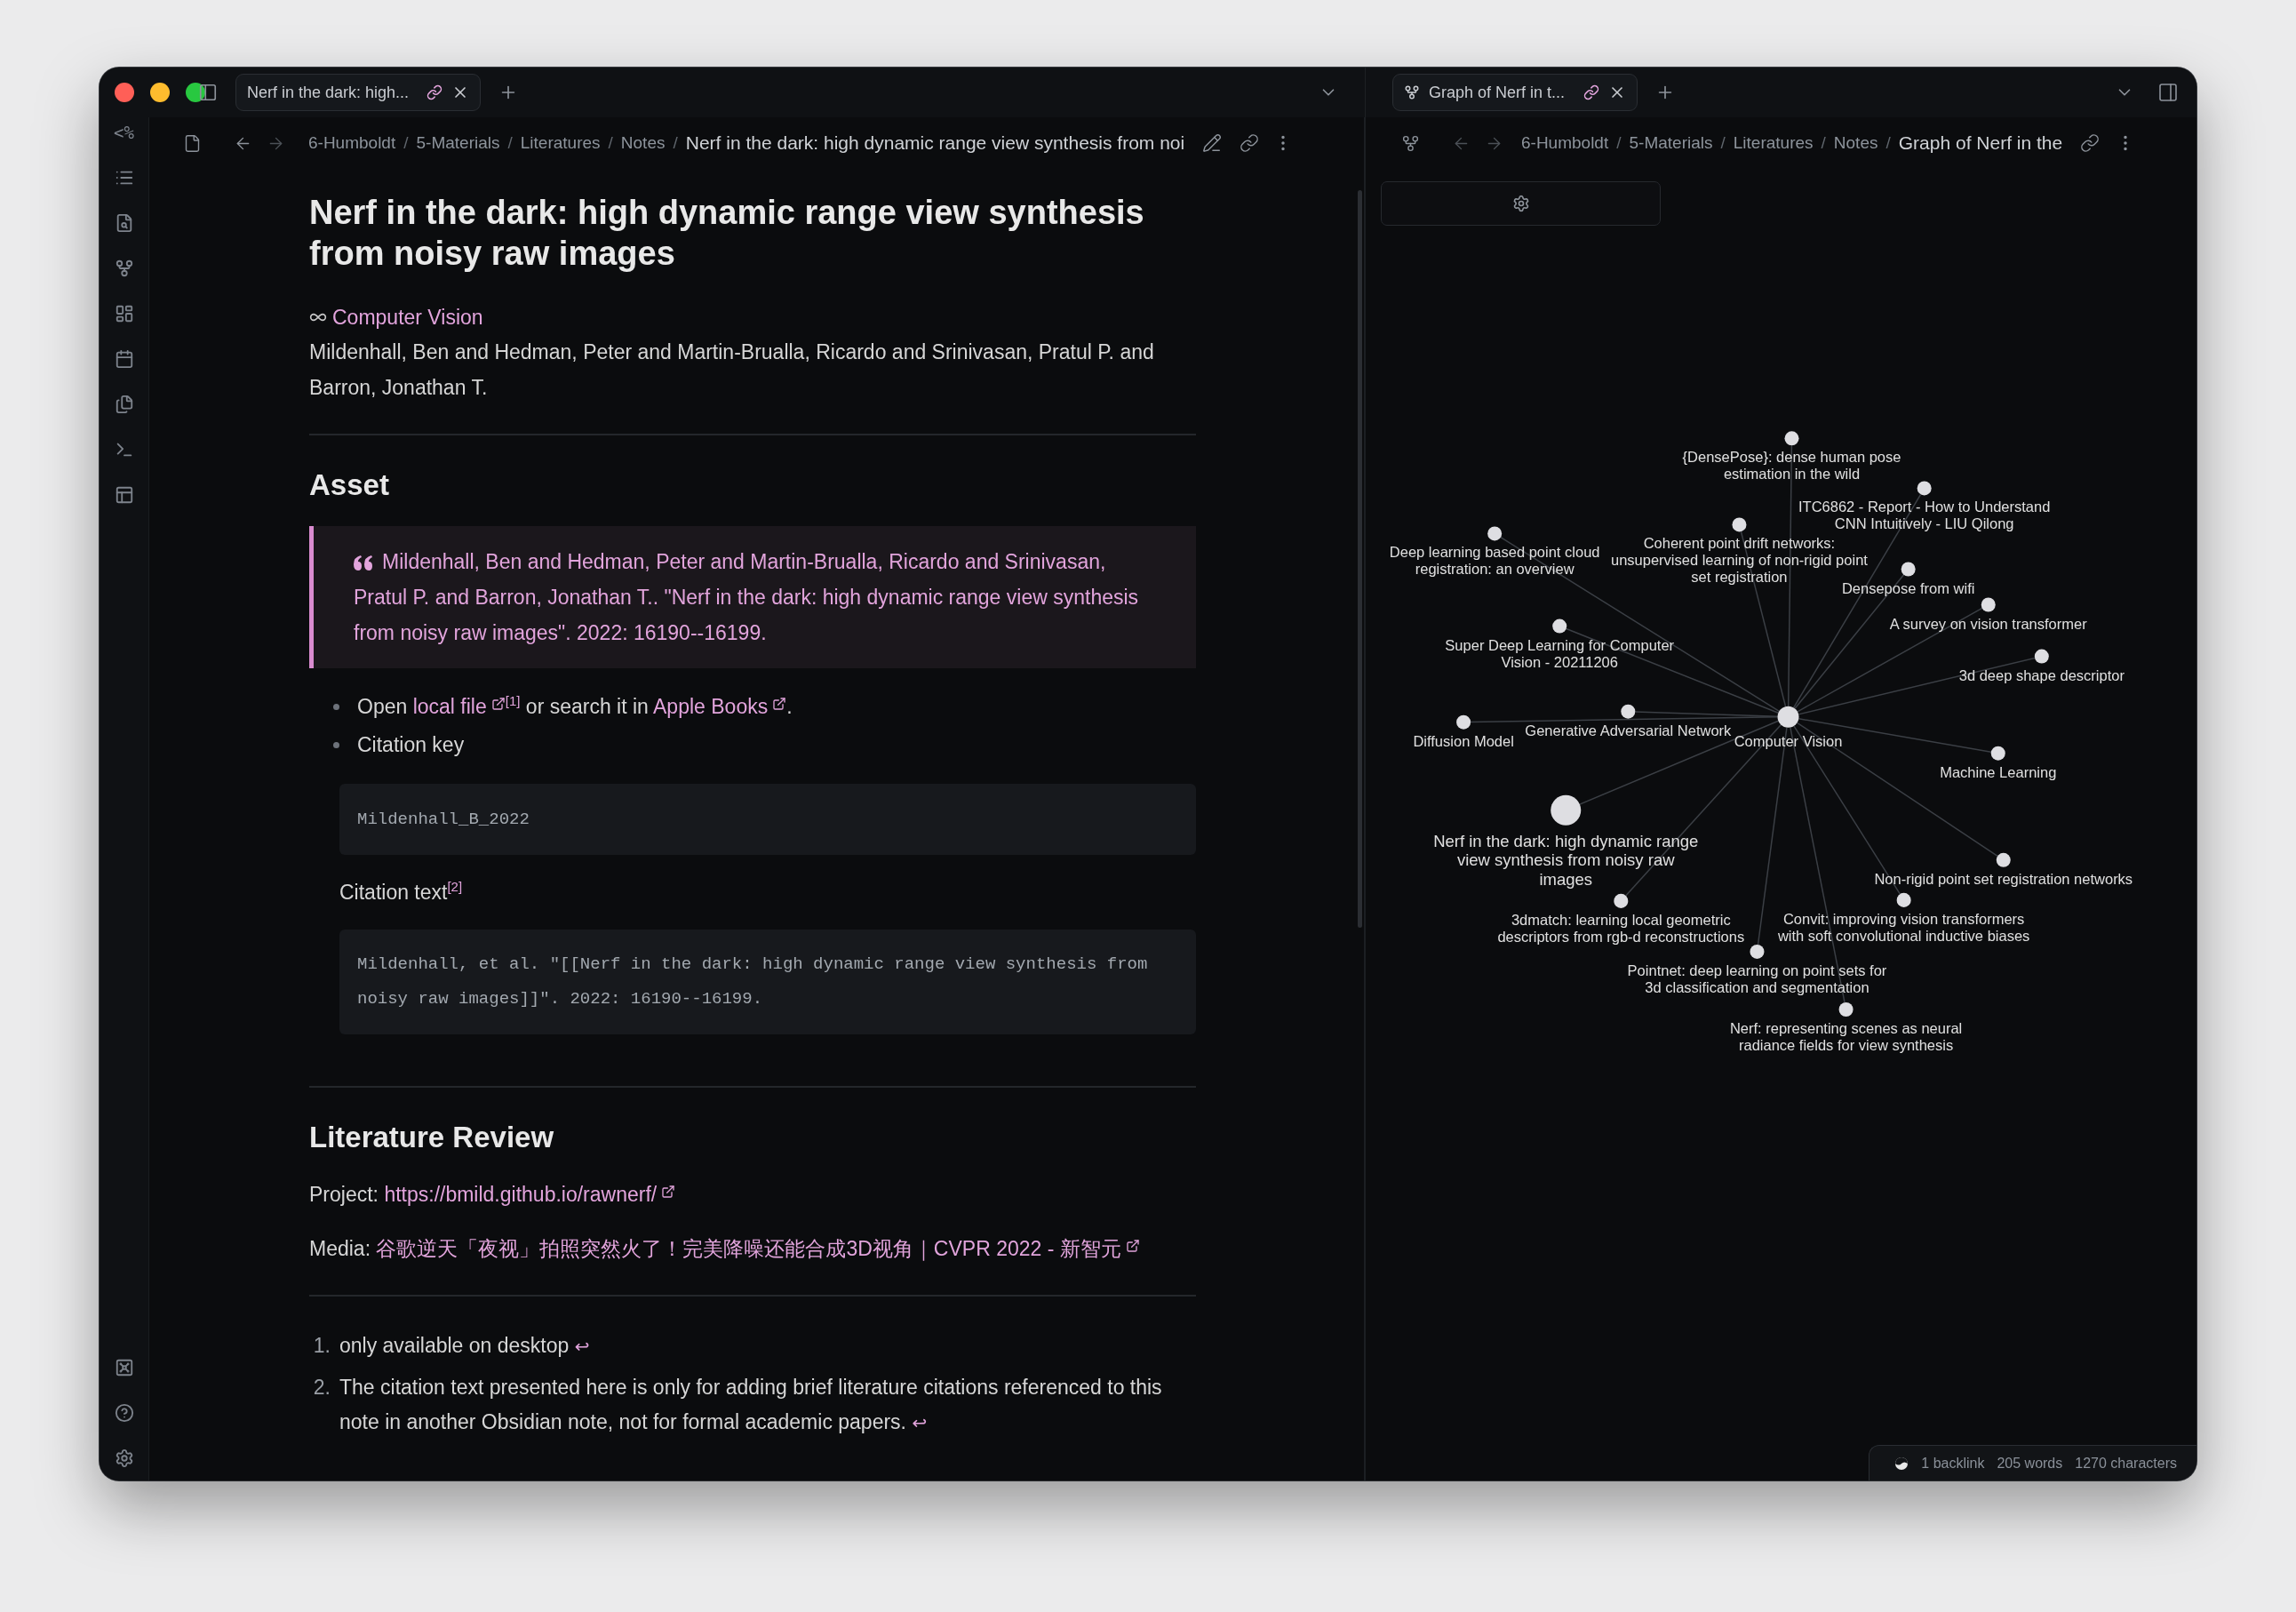 This screenshot has width=2296, height=1612. I want to click on note-title: Nerf in the dark: high dynamic range view synthesis from noisy raw images, so click(727, 233).